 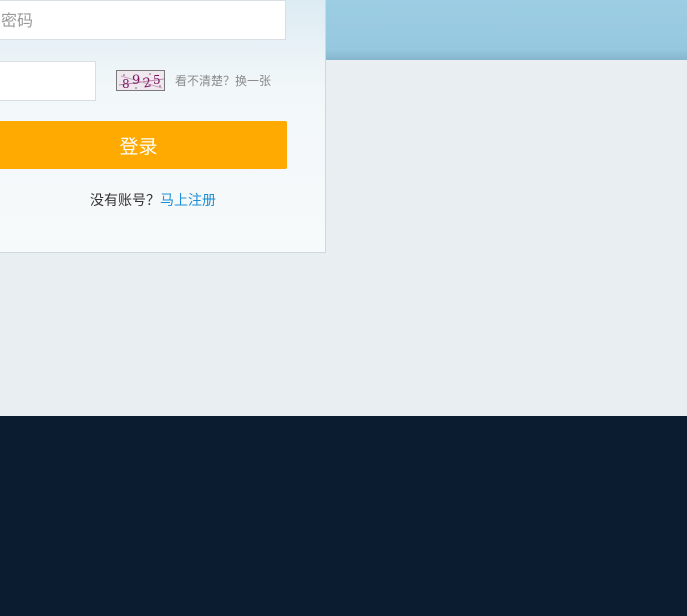 I want to click on refresh-captcha-link: 看不清楚？换一张, so click(x=223, y=81).